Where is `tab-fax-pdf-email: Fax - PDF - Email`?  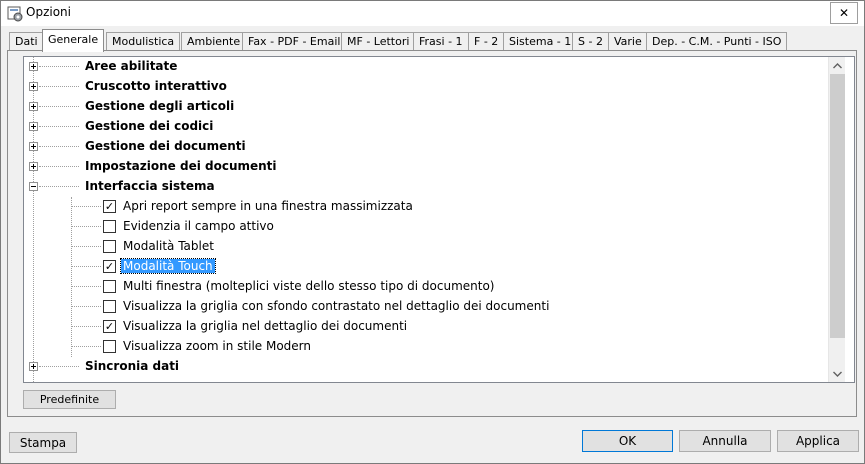
tab-fax-pdf-email: Fax - PDF - Email is located at coordinates (294, 41).